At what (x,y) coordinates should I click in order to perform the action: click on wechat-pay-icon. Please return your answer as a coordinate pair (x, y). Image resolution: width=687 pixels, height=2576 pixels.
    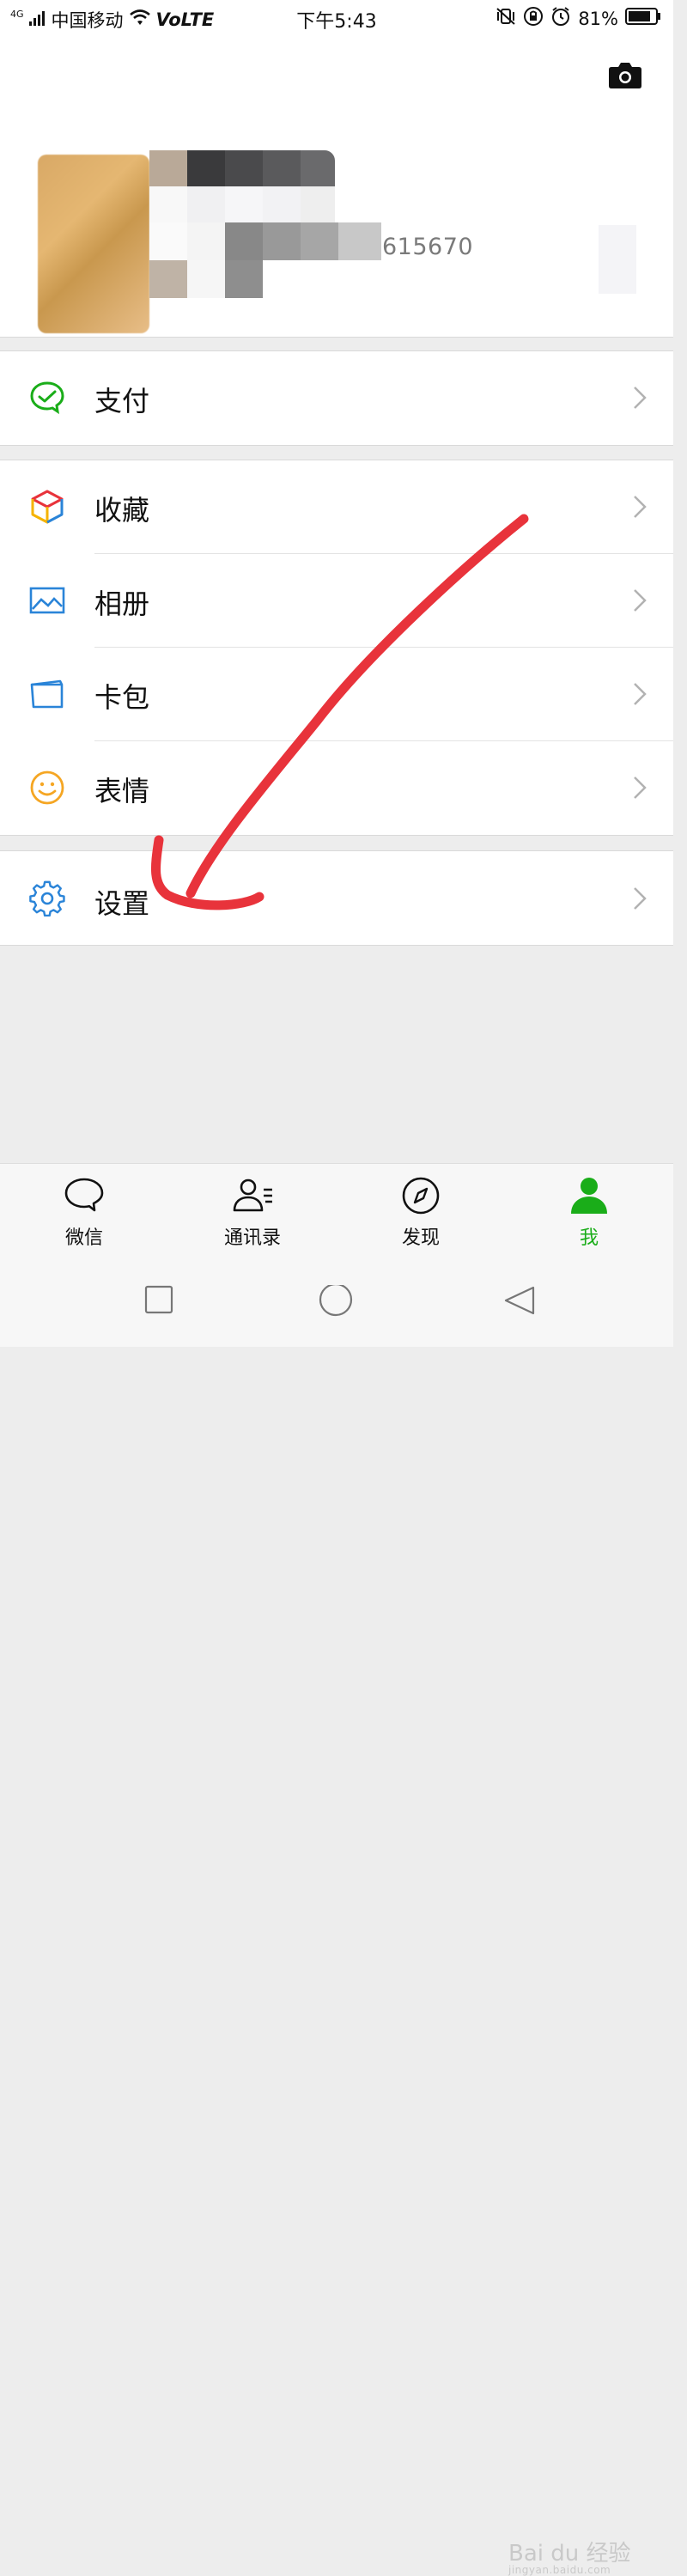
    Looking at the image, I should click on (47, 398).